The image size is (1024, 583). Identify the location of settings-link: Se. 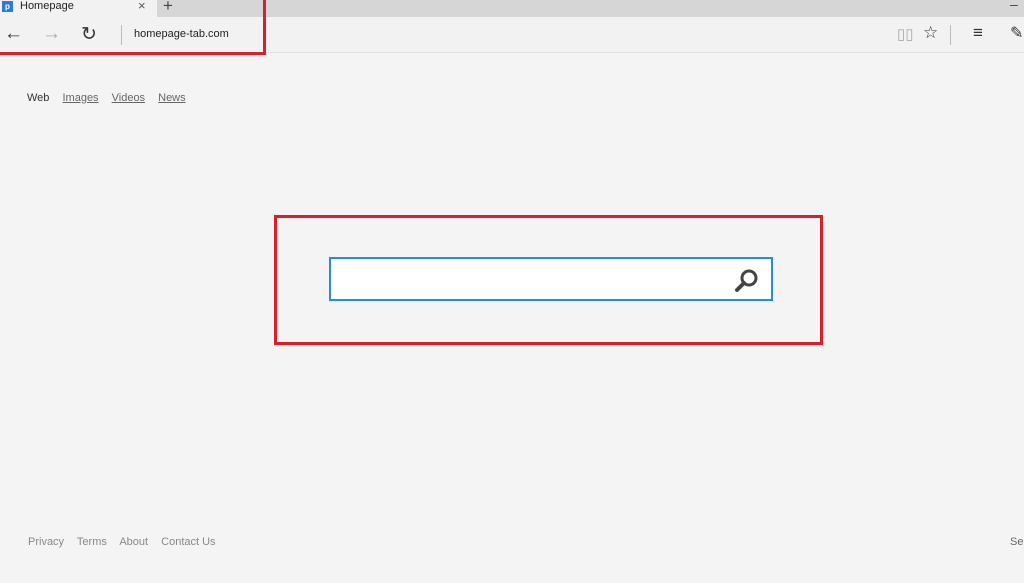
(1016, 542).